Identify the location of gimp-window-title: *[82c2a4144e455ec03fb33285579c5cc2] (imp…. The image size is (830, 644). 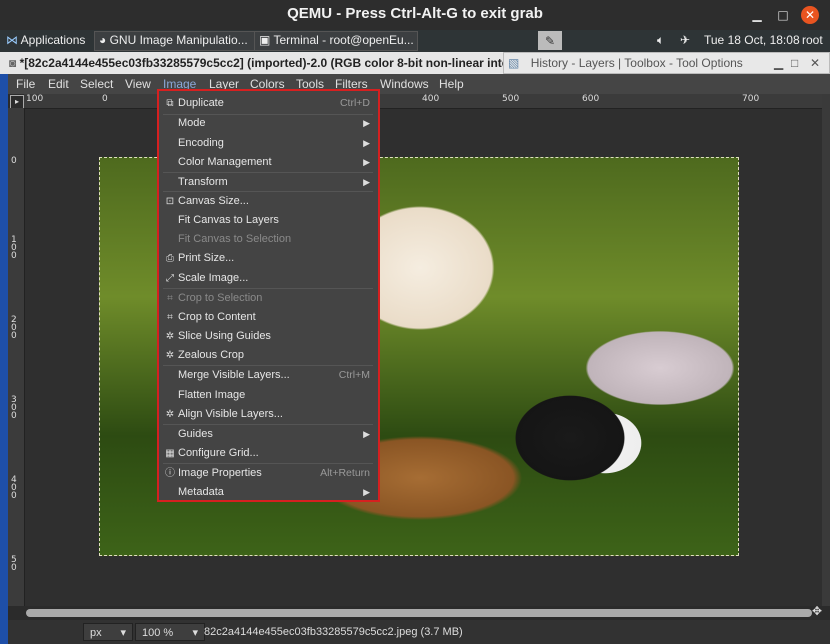
(262, 63).